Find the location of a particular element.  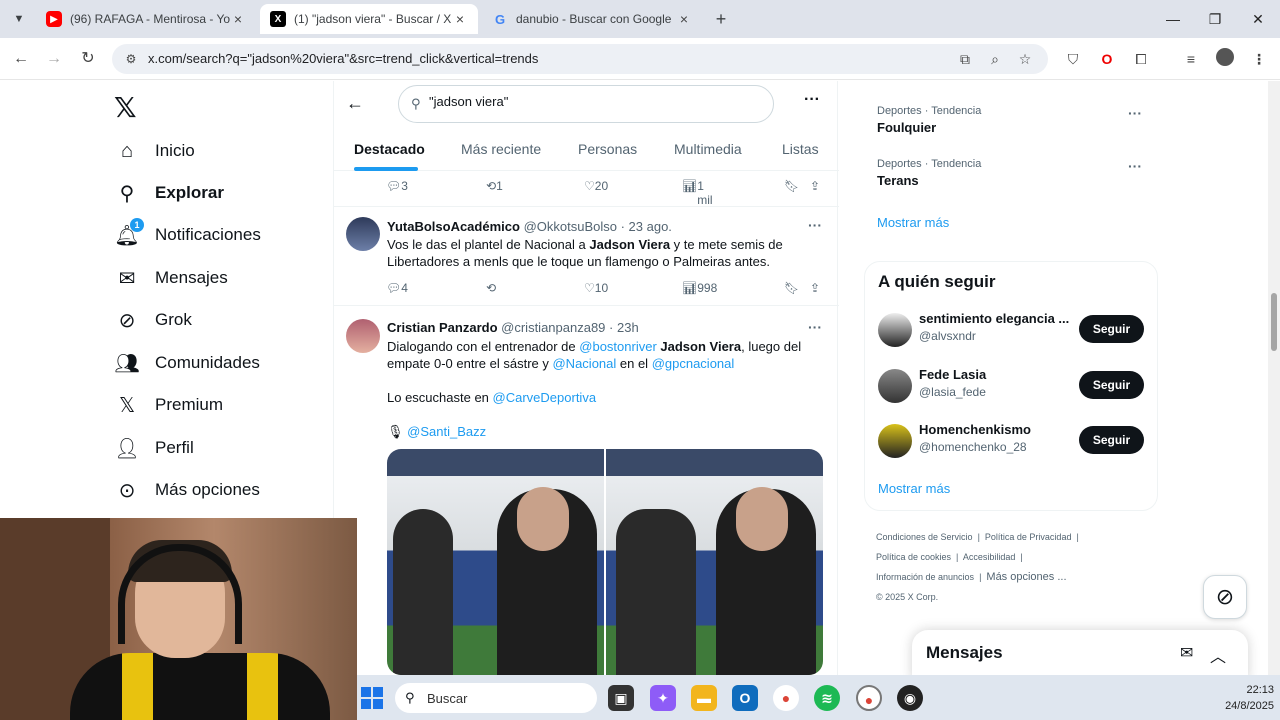

search-input is located at coordinates (589, 101).